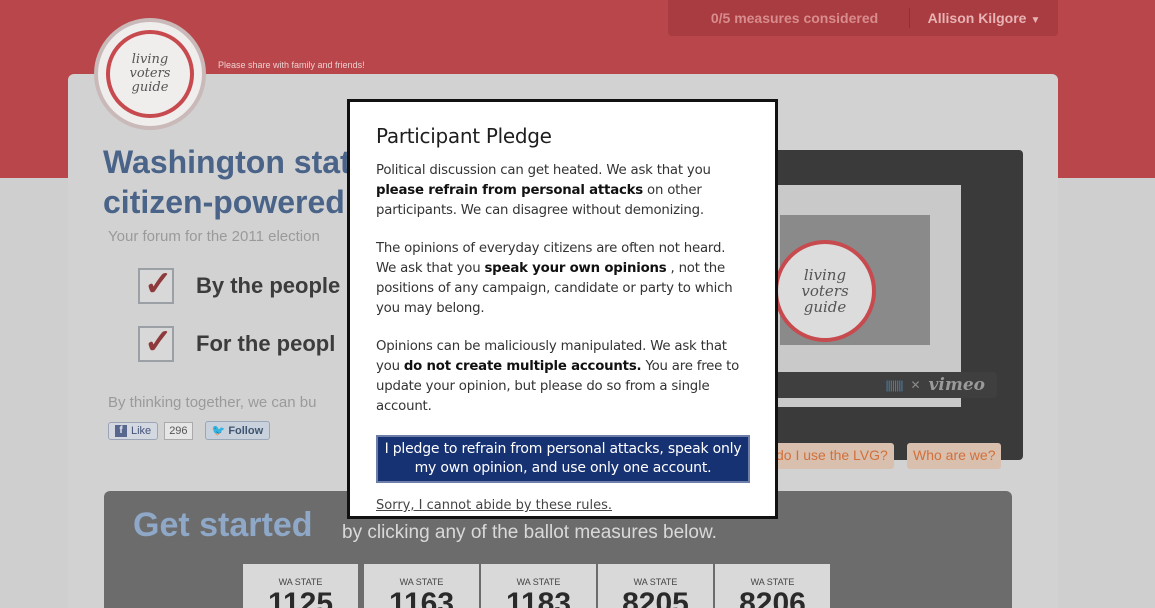 Image resolution: width=1155 pixels, height=608 pixels. I want to click on follow-label: Follow, so click(246, 431).